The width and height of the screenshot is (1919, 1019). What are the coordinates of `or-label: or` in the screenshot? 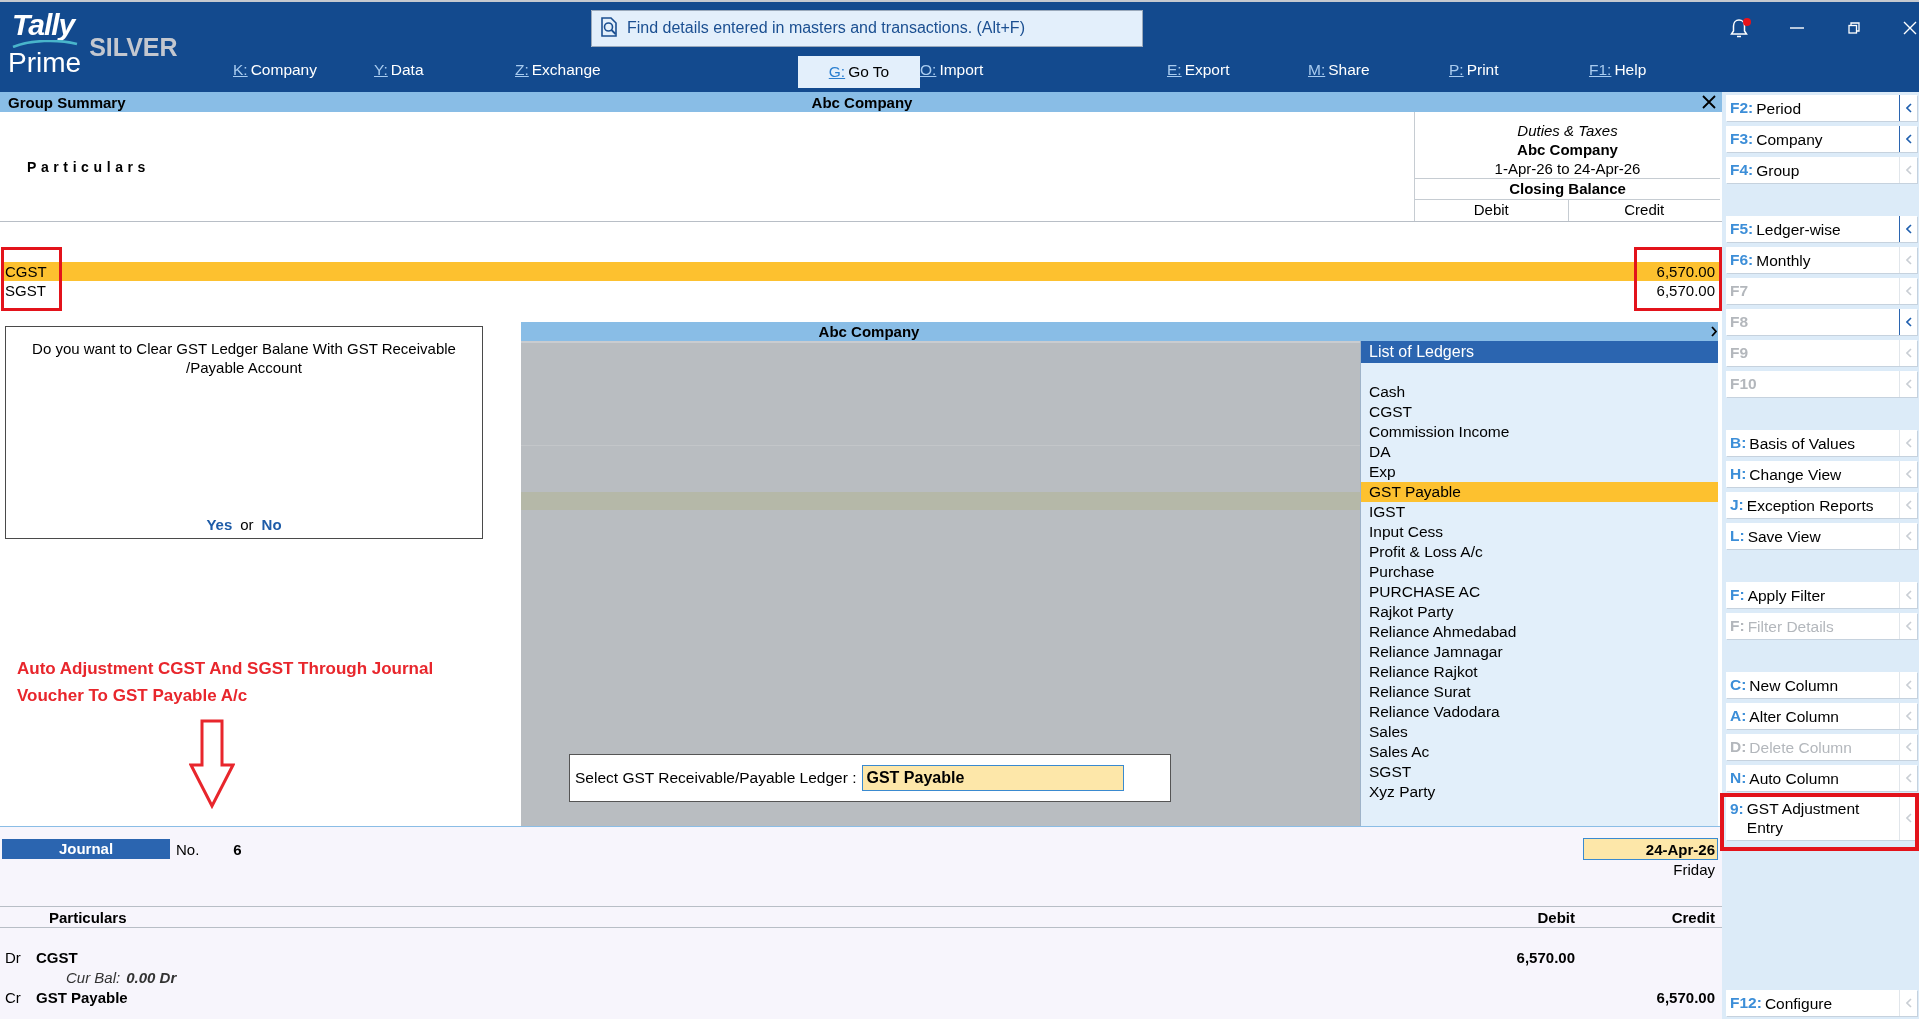 It's located at (247, 524).